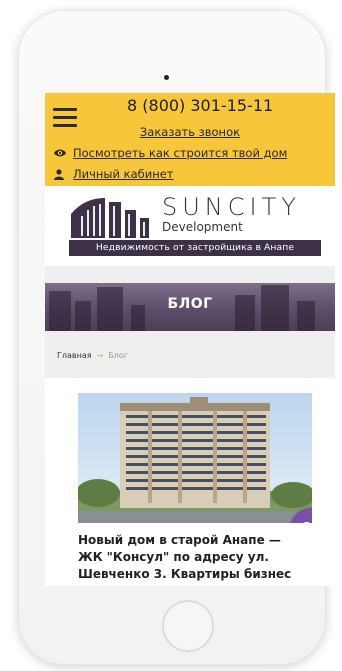  What do you see at coordinates (110, 218) in the screenshot?
I see `building-logo-icon` at bounding box center [110, 218].